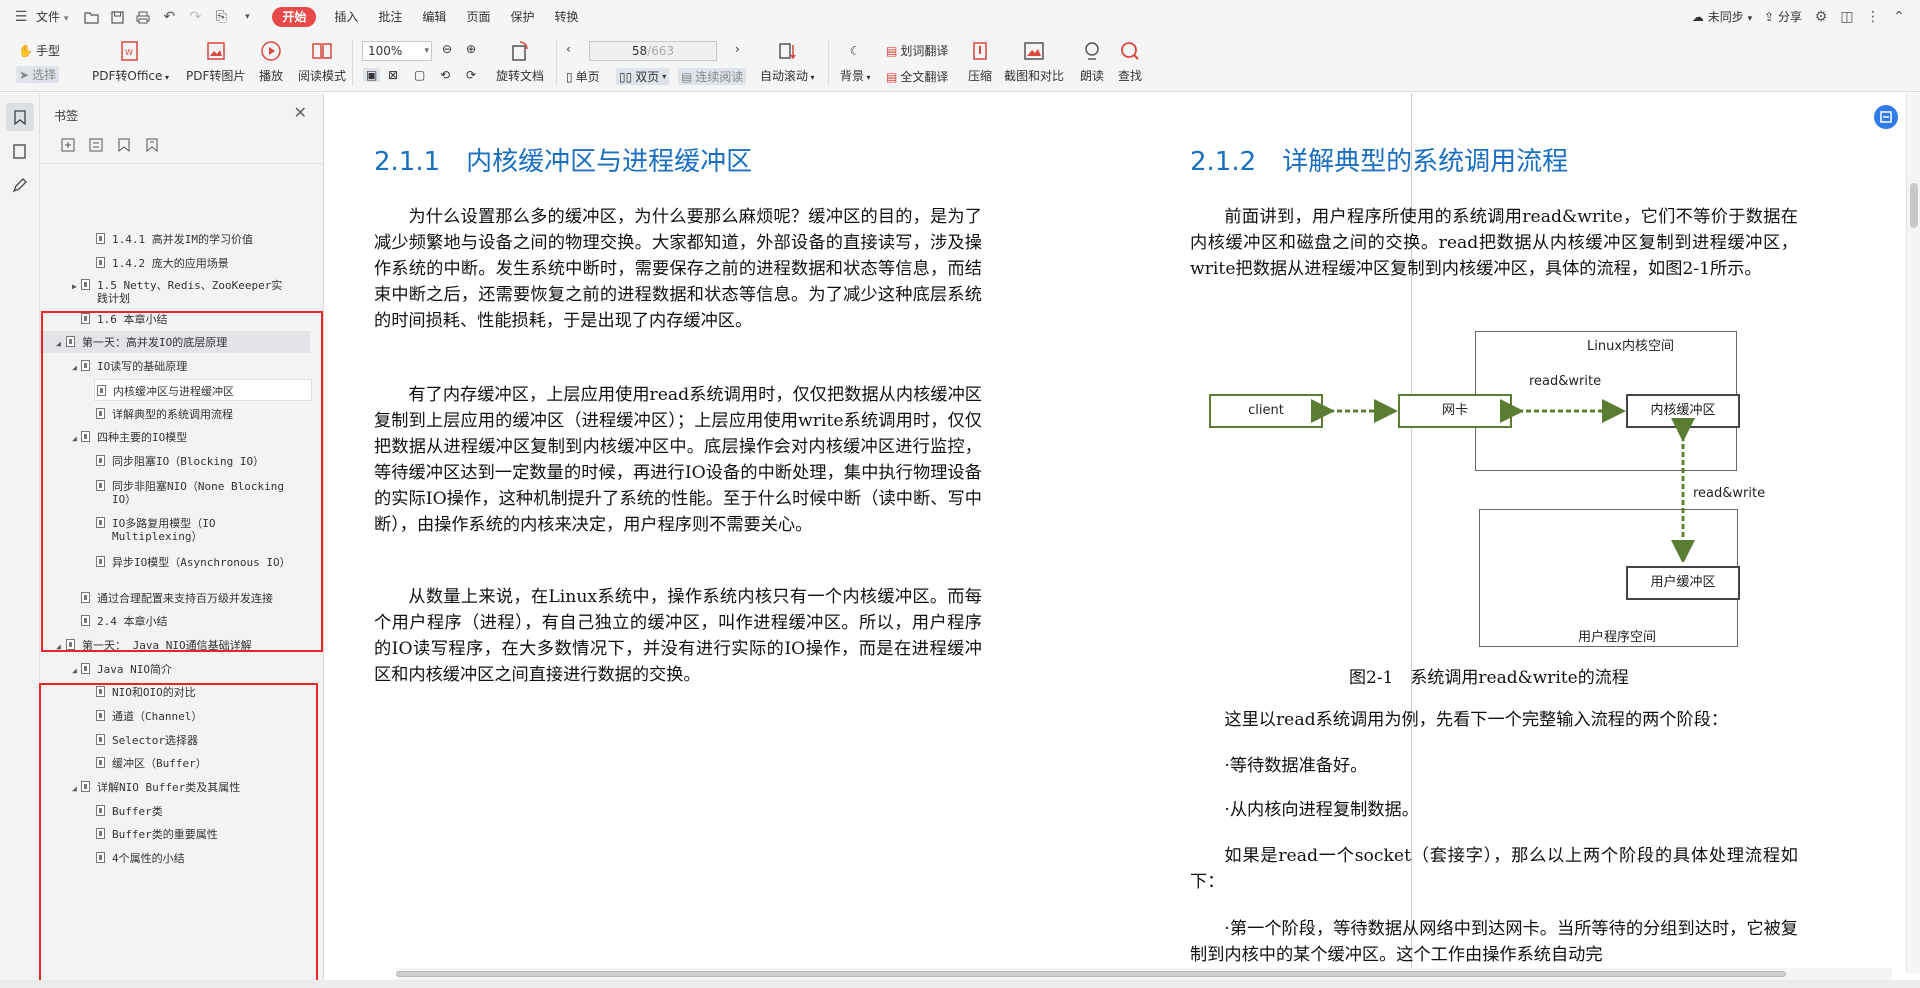 The width and height of the screenshot is (1920, 988). What do you see at coordinates (203, 390) in the screenshot?
I see `bookmark-item: 内核缓冲区与进程缓冲区` at bounding box center [203, 390].